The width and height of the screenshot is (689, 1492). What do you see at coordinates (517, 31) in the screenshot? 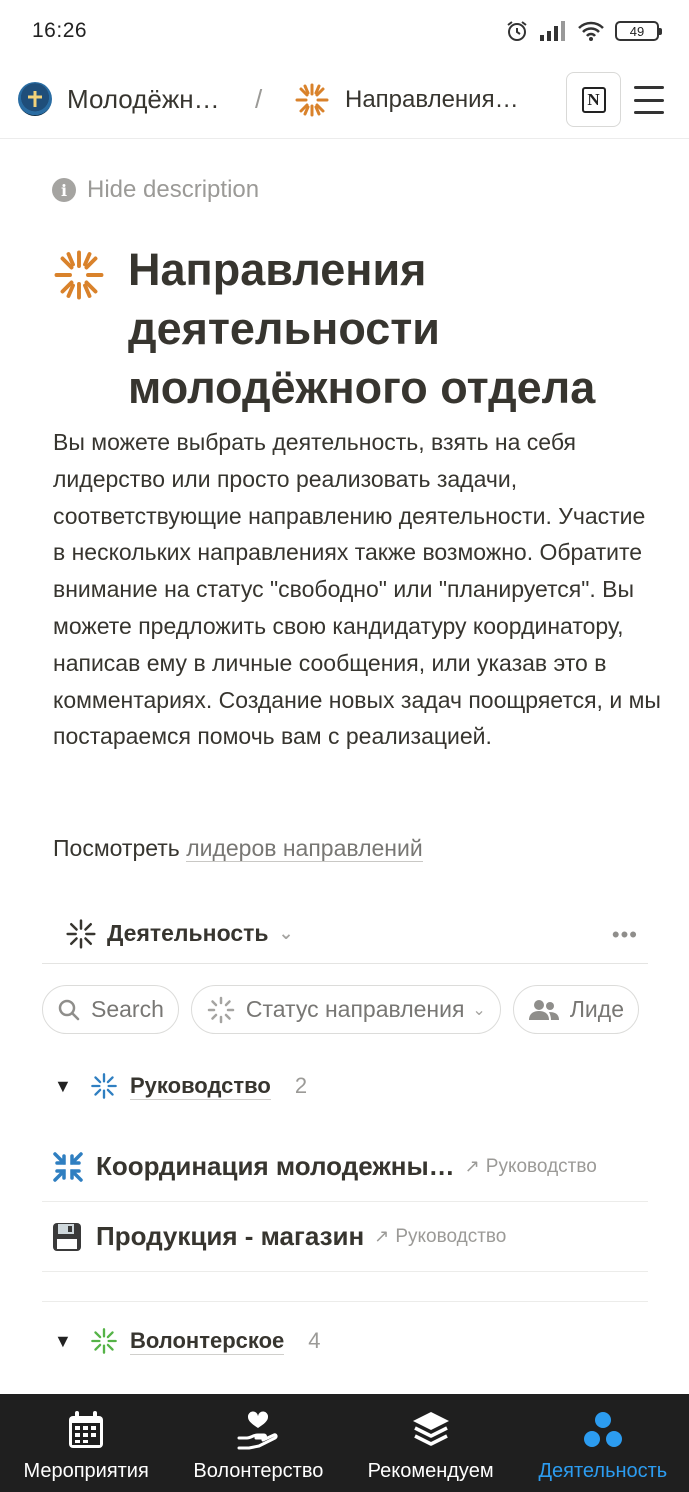
I see `alarm-icon` at bounding box center [517, 31].